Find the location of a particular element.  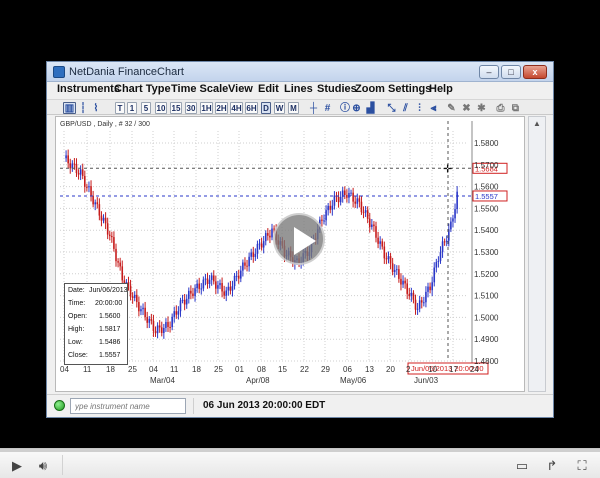

x-day-label: 11 is located at coordinates (87, 369).